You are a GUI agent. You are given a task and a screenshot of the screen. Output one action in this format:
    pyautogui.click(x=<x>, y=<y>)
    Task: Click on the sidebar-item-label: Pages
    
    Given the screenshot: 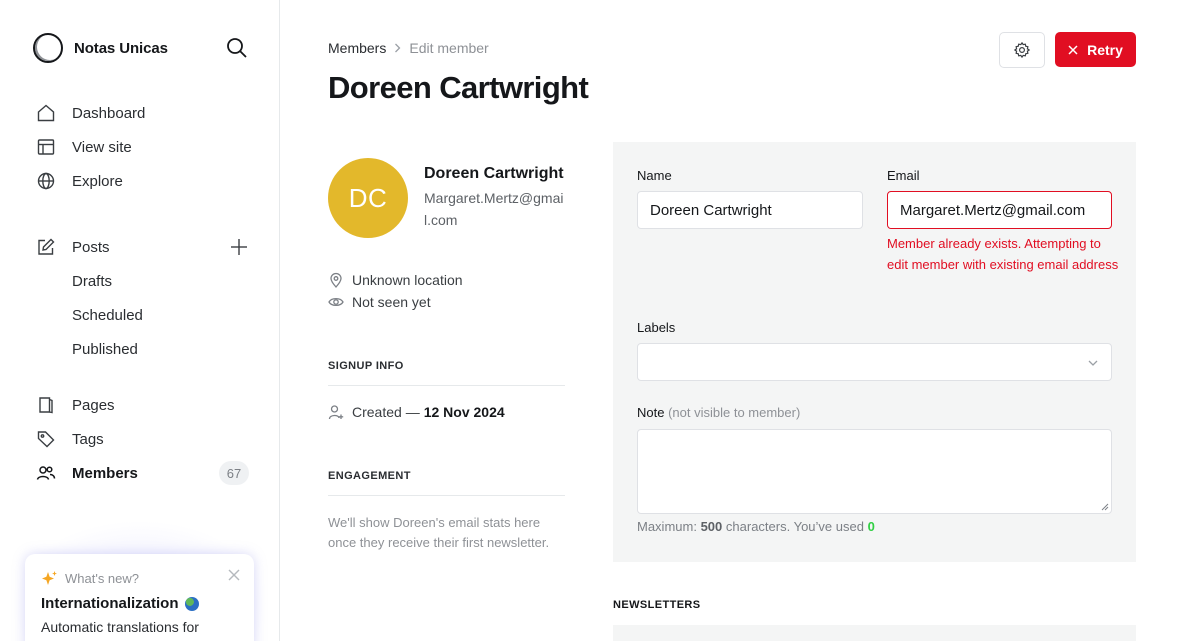 What is the action you would take?
    pyautogui.click(x=93, y=405)
    